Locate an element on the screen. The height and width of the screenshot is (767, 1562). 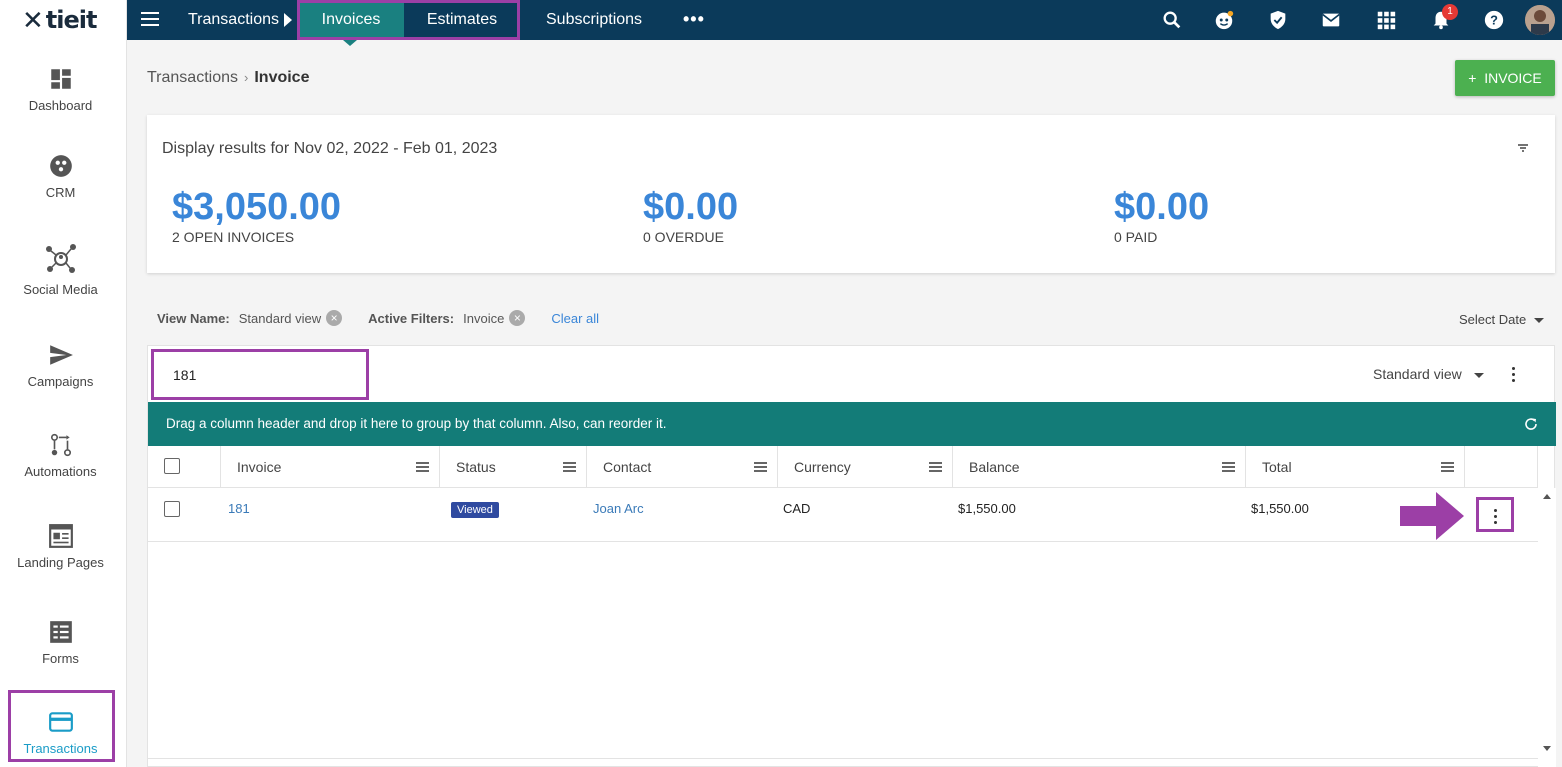
apps-grid-icon is located at coordinates (1386, 20).